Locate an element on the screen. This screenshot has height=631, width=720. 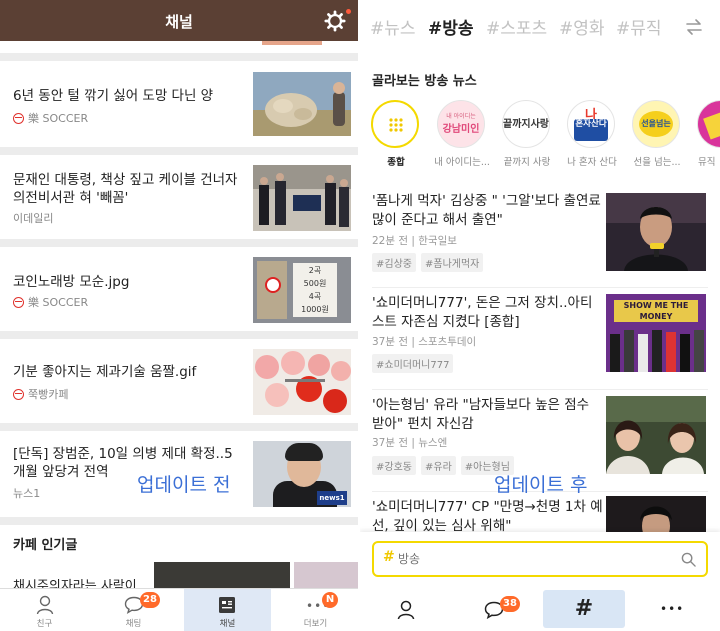
show-logo: SHOW ME THE MONEY is located at coordinates (656, 311).